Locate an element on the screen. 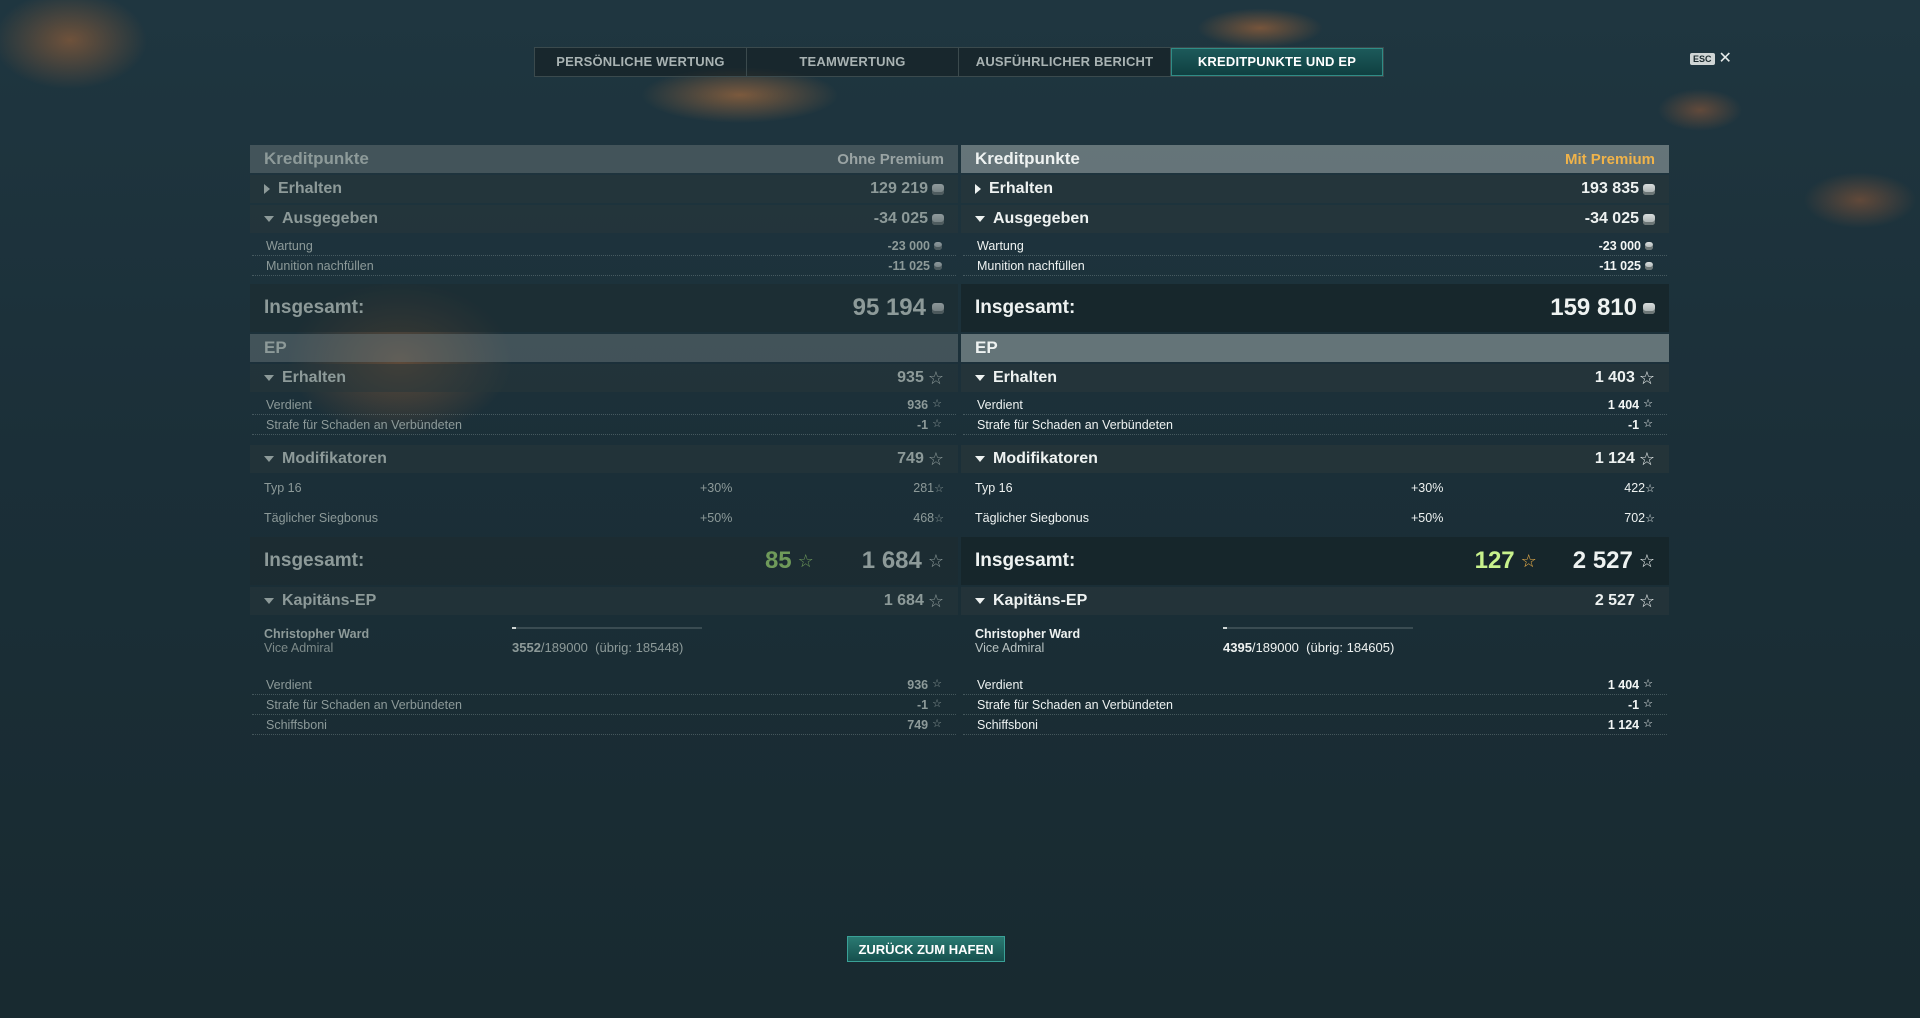  tab-personal-score: PERSÖNLICHE WERTUNG is located at coordinates (641, 62).